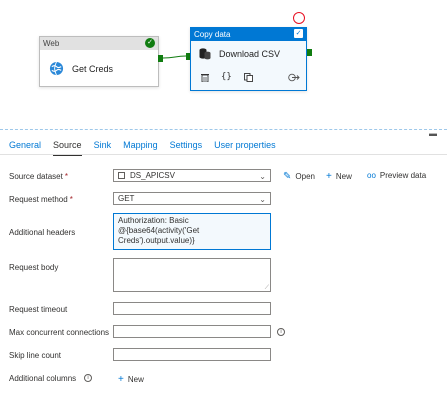 The height and width of the screenshot is (400, 447). Describe the element at coordinates (56, 68) in the screenshot. I see `web-globe-icon` at that location.